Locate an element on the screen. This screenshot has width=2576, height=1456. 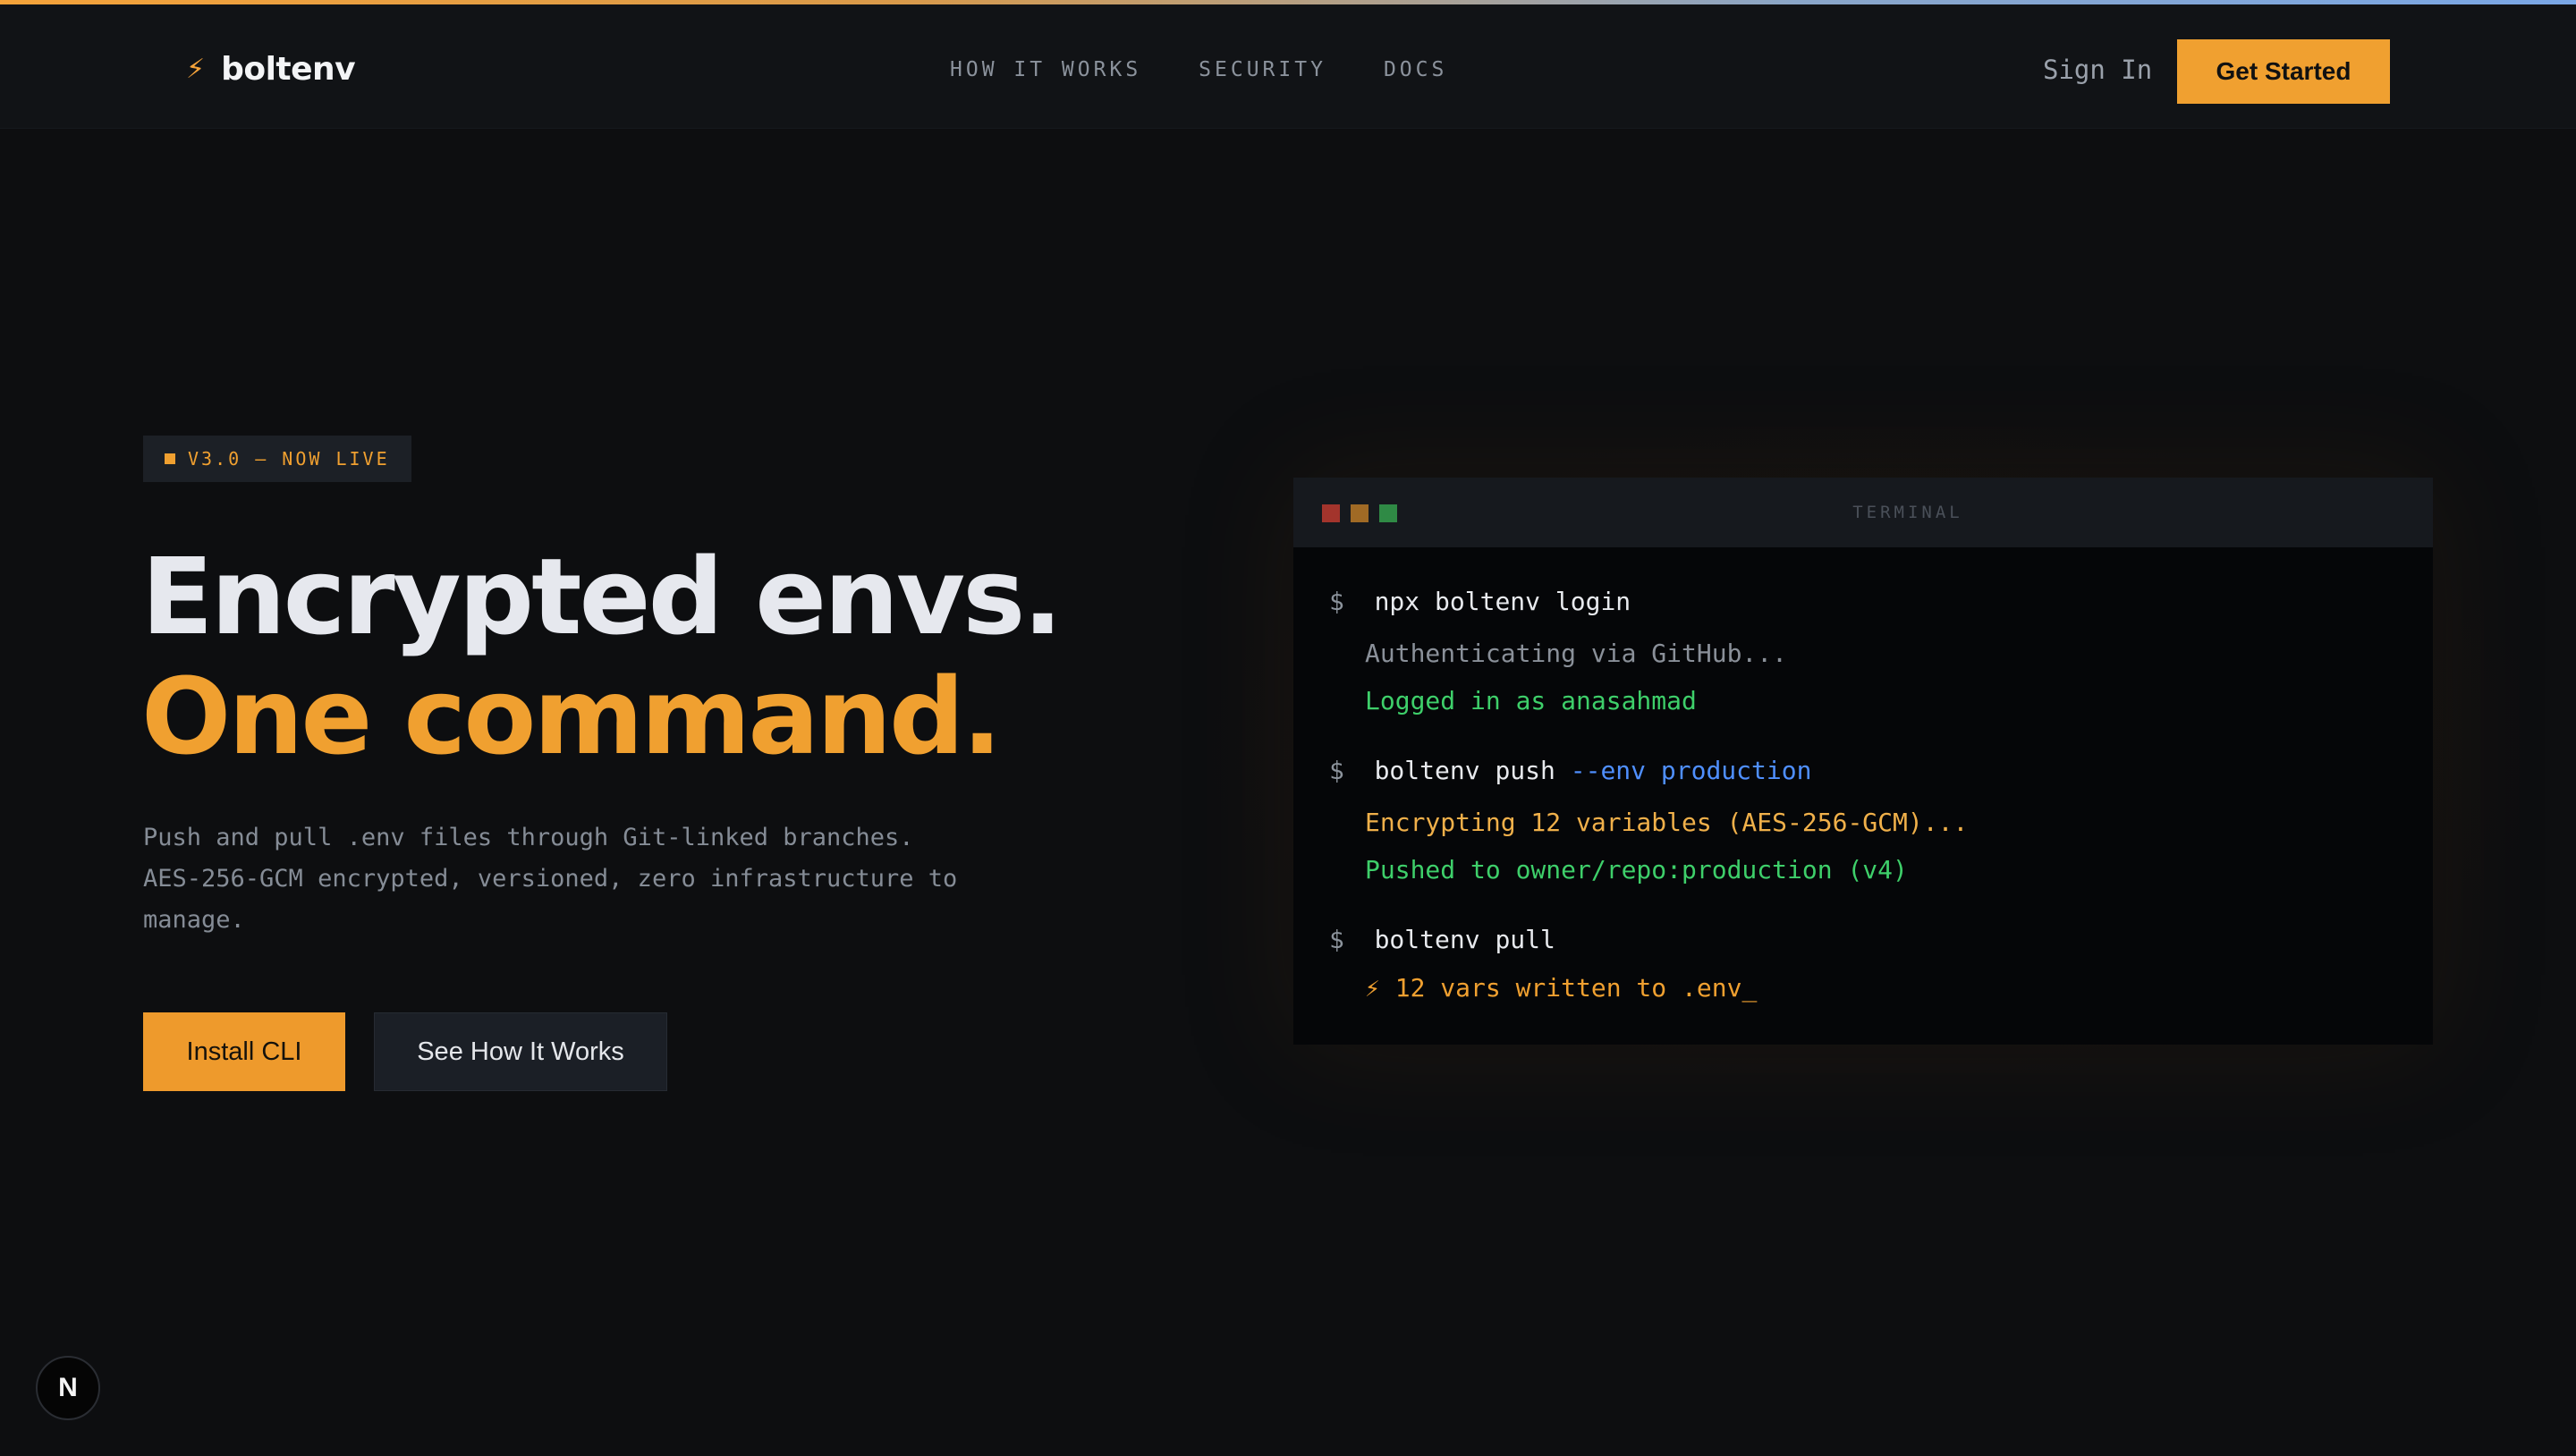
terminal-output: ⚡ 12 vars written to .env_ is located at coordinates (1561, 988).